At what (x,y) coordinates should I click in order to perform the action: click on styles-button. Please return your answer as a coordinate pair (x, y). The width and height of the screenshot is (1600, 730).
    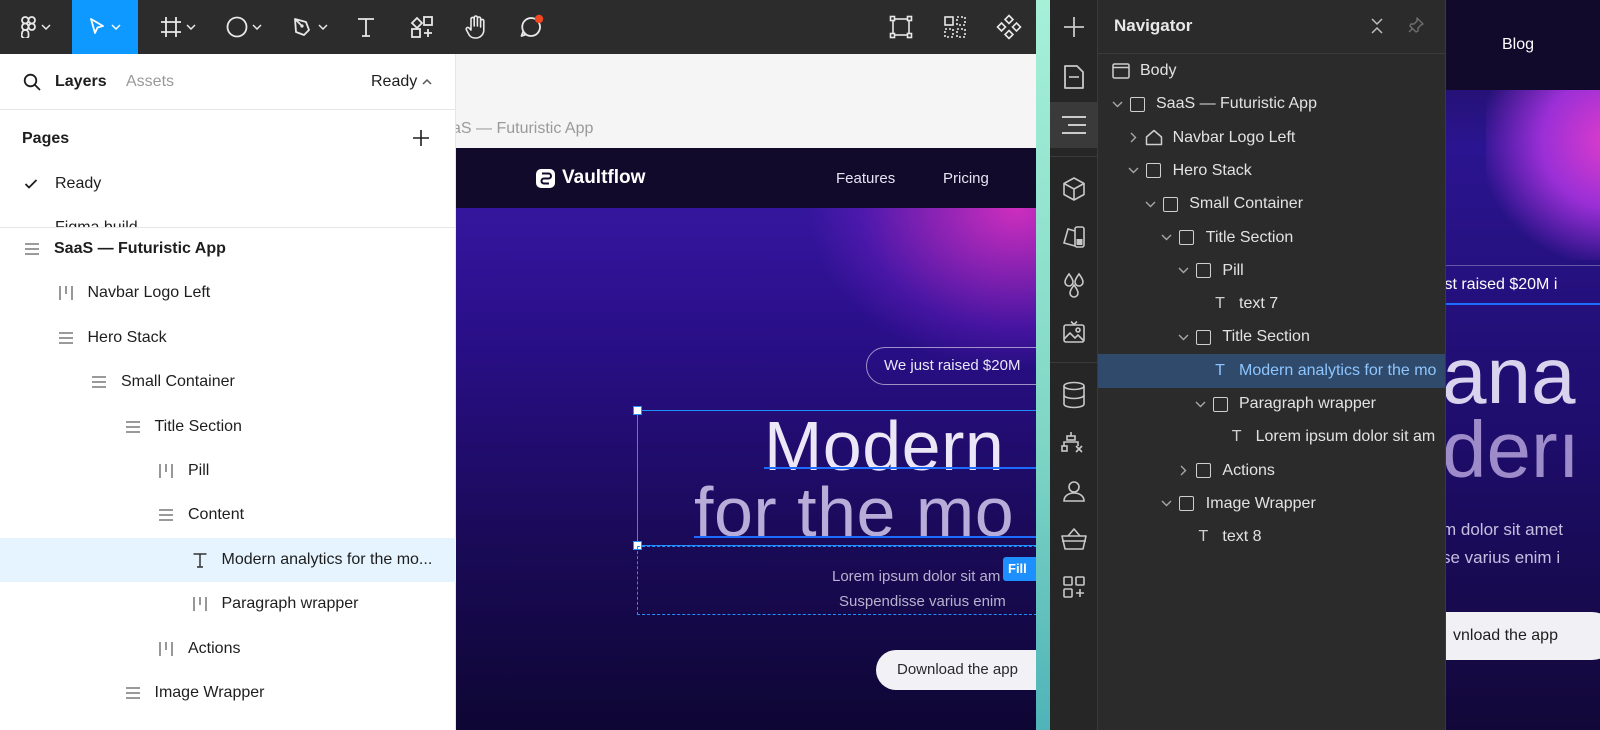
    Looking at the image, I should click on (1074, 285).